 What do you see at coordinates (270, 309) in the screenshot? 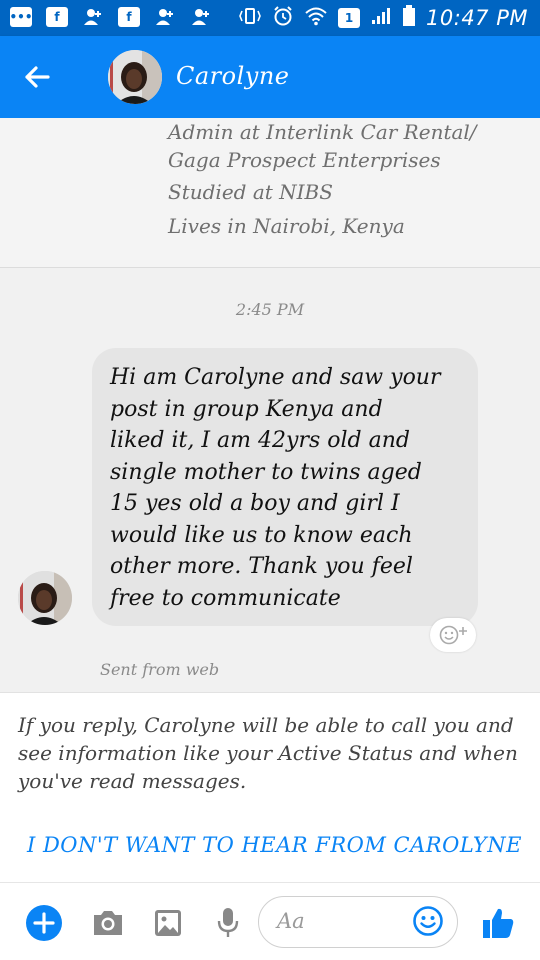
I see `message-timestamp: 2:45 PM` at bounding box center [270, 309].